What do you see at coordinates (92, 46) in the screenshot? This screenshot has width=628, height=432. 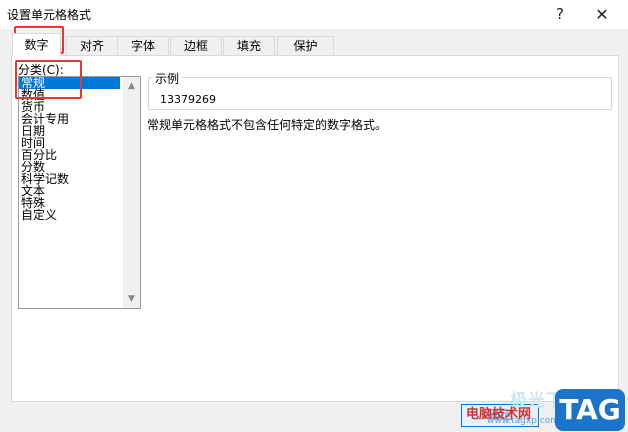 I see `tab-alignment: 对齐` at bounding box center [92, 46].